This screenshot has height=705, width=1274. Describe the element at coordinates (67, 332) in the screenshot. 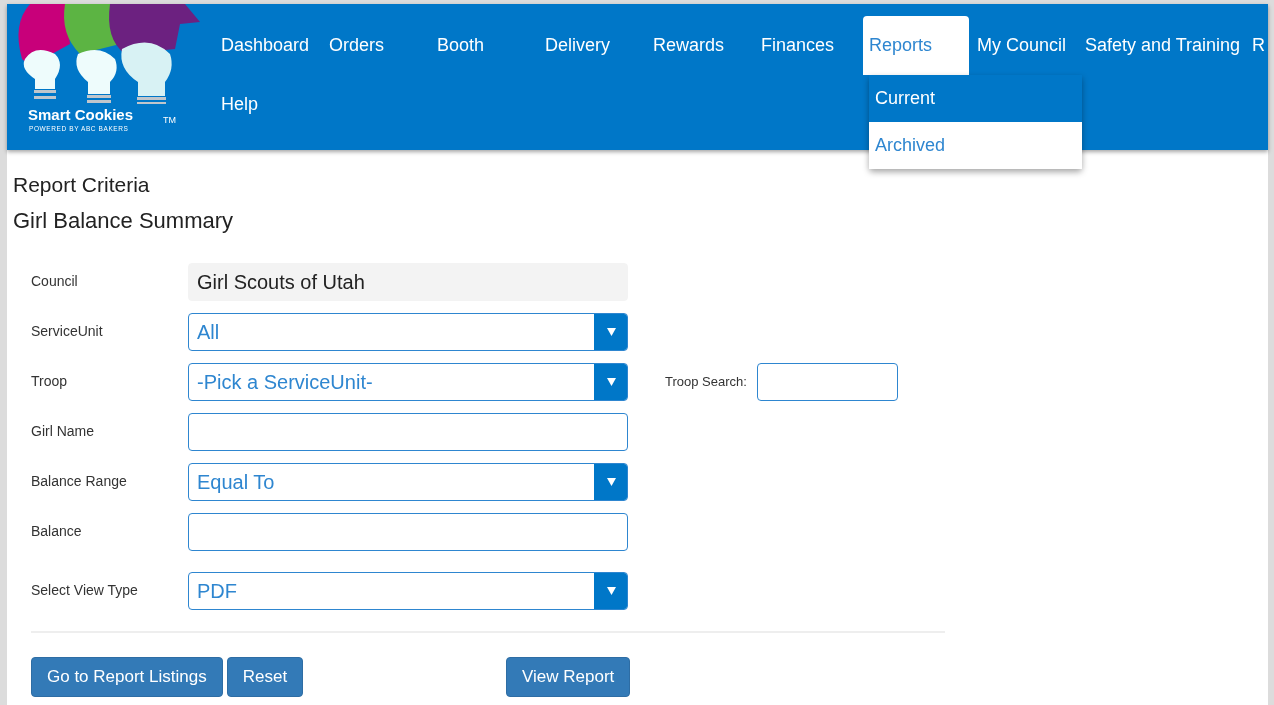

I see `field-label: ServiceUnit` at that location.